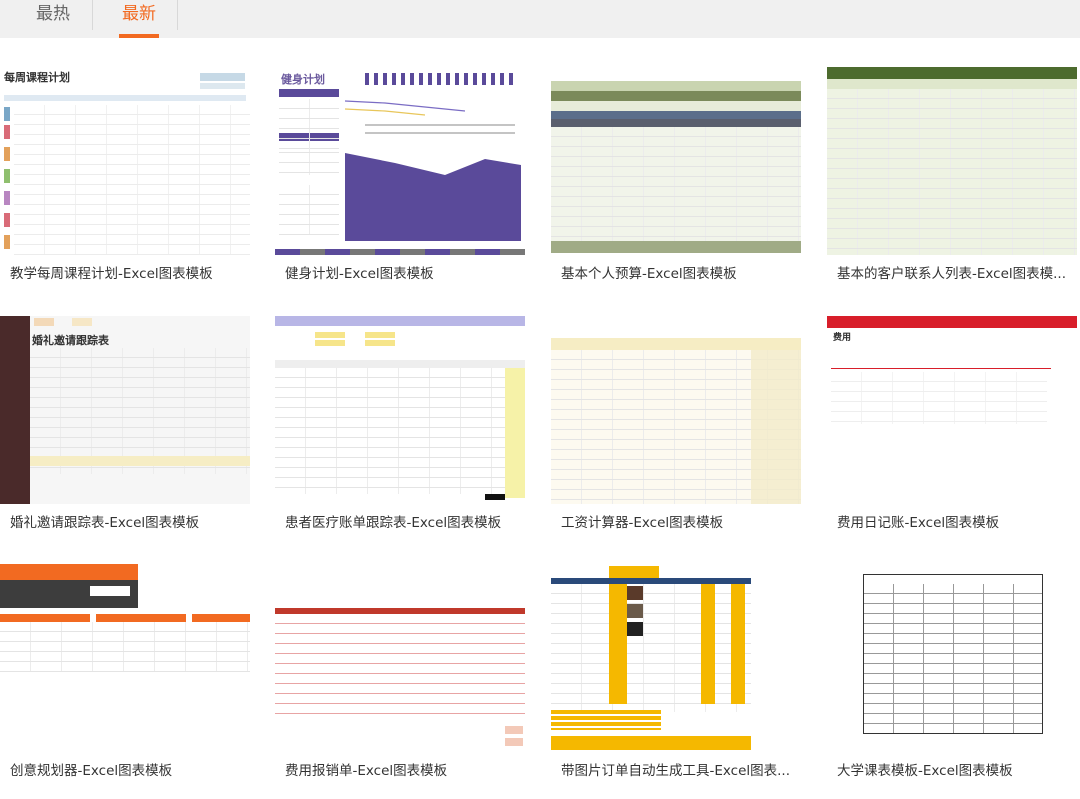 Image resolution: width=1080 pixels, height=799 pixels. I want to click on thumb-heading: 健身计划, so click(303, 79).